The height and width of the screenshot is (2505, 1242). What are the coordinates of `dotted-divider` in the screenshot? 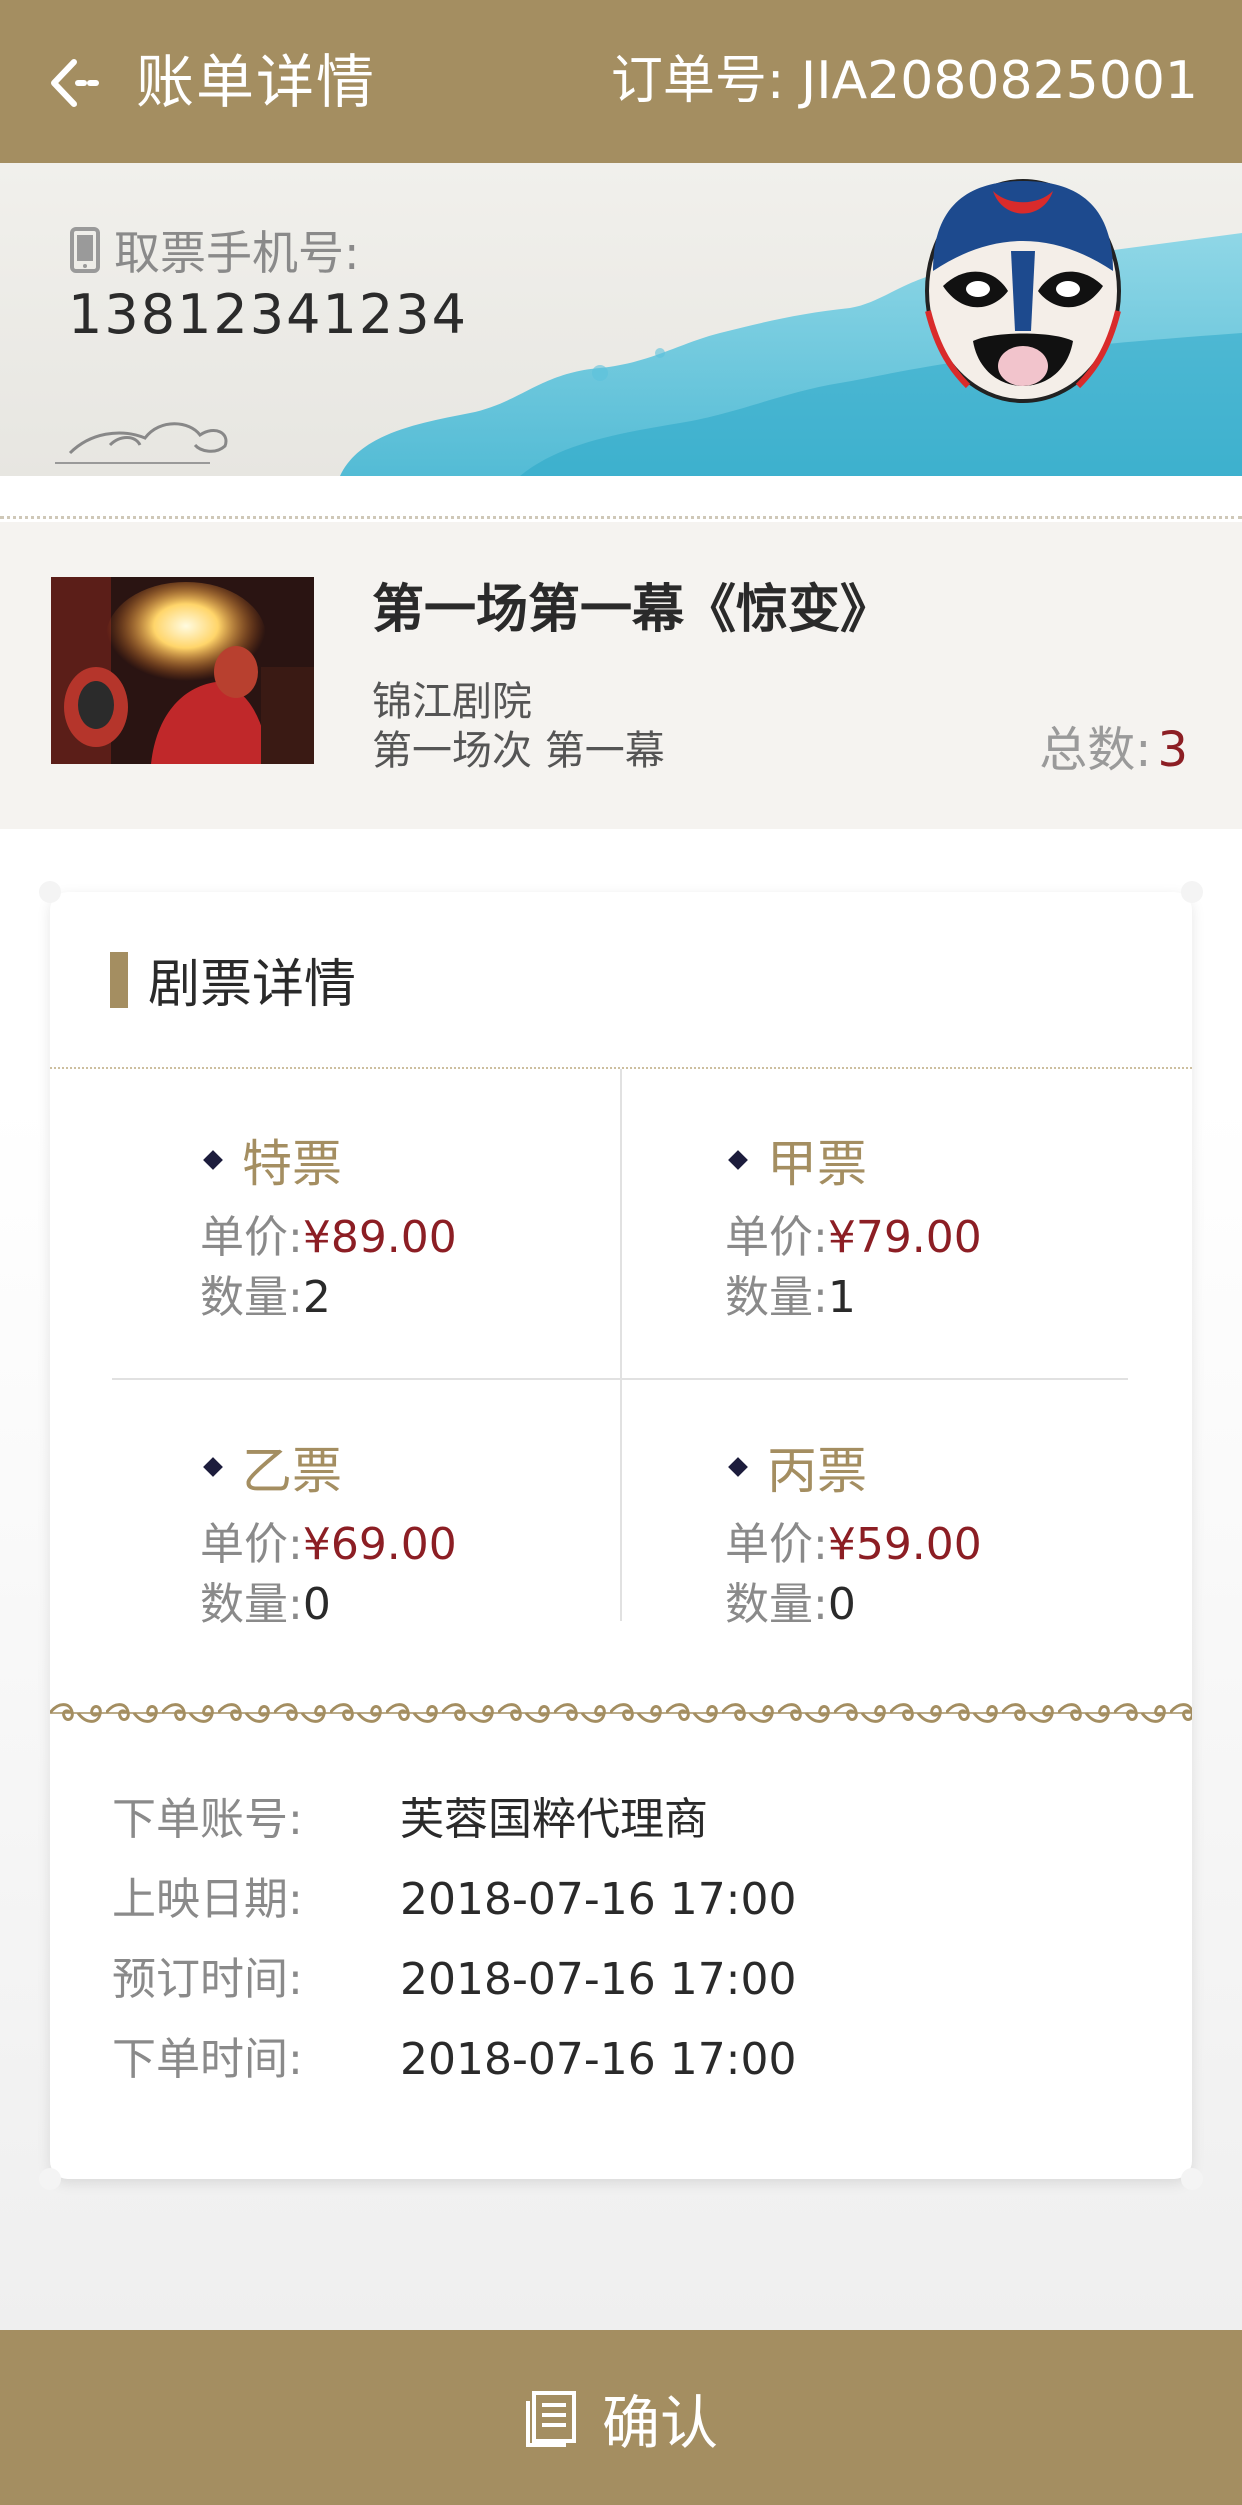 It's located at (621, 517).